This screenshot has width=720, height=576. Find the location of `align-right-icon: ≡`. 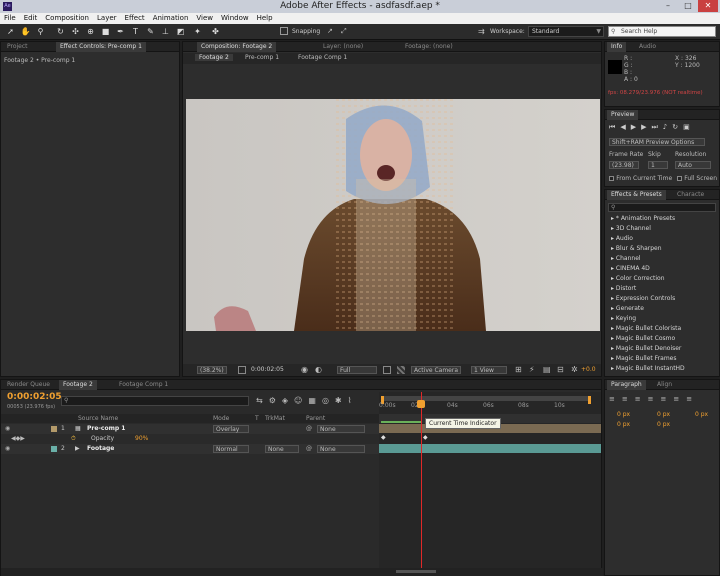

align-right-icon: ≡ is located at coordinates (641, 399).